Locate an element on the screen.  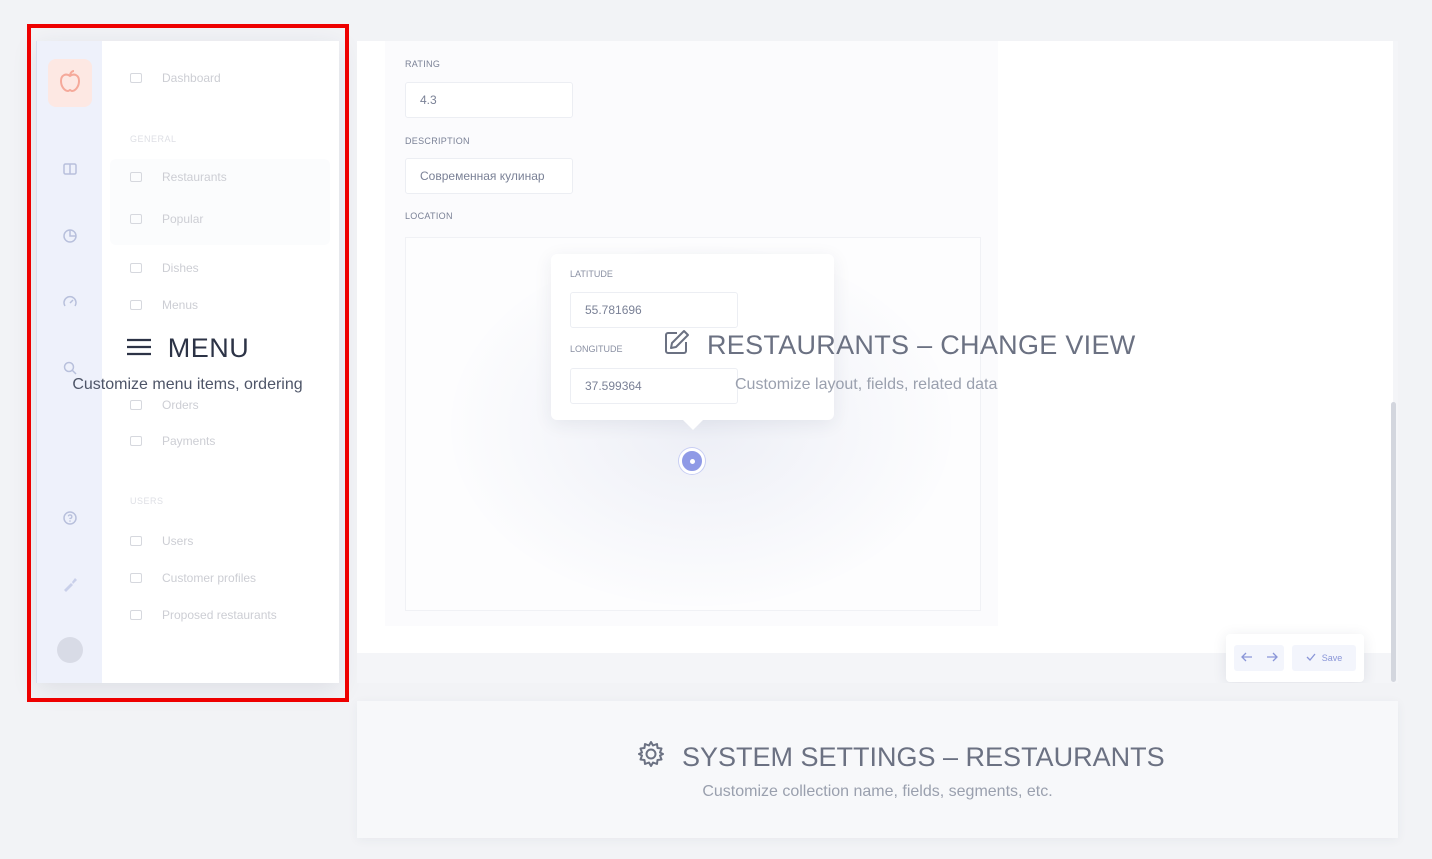
nav-item-label: Dashboard is located at coordinates (191, 78).